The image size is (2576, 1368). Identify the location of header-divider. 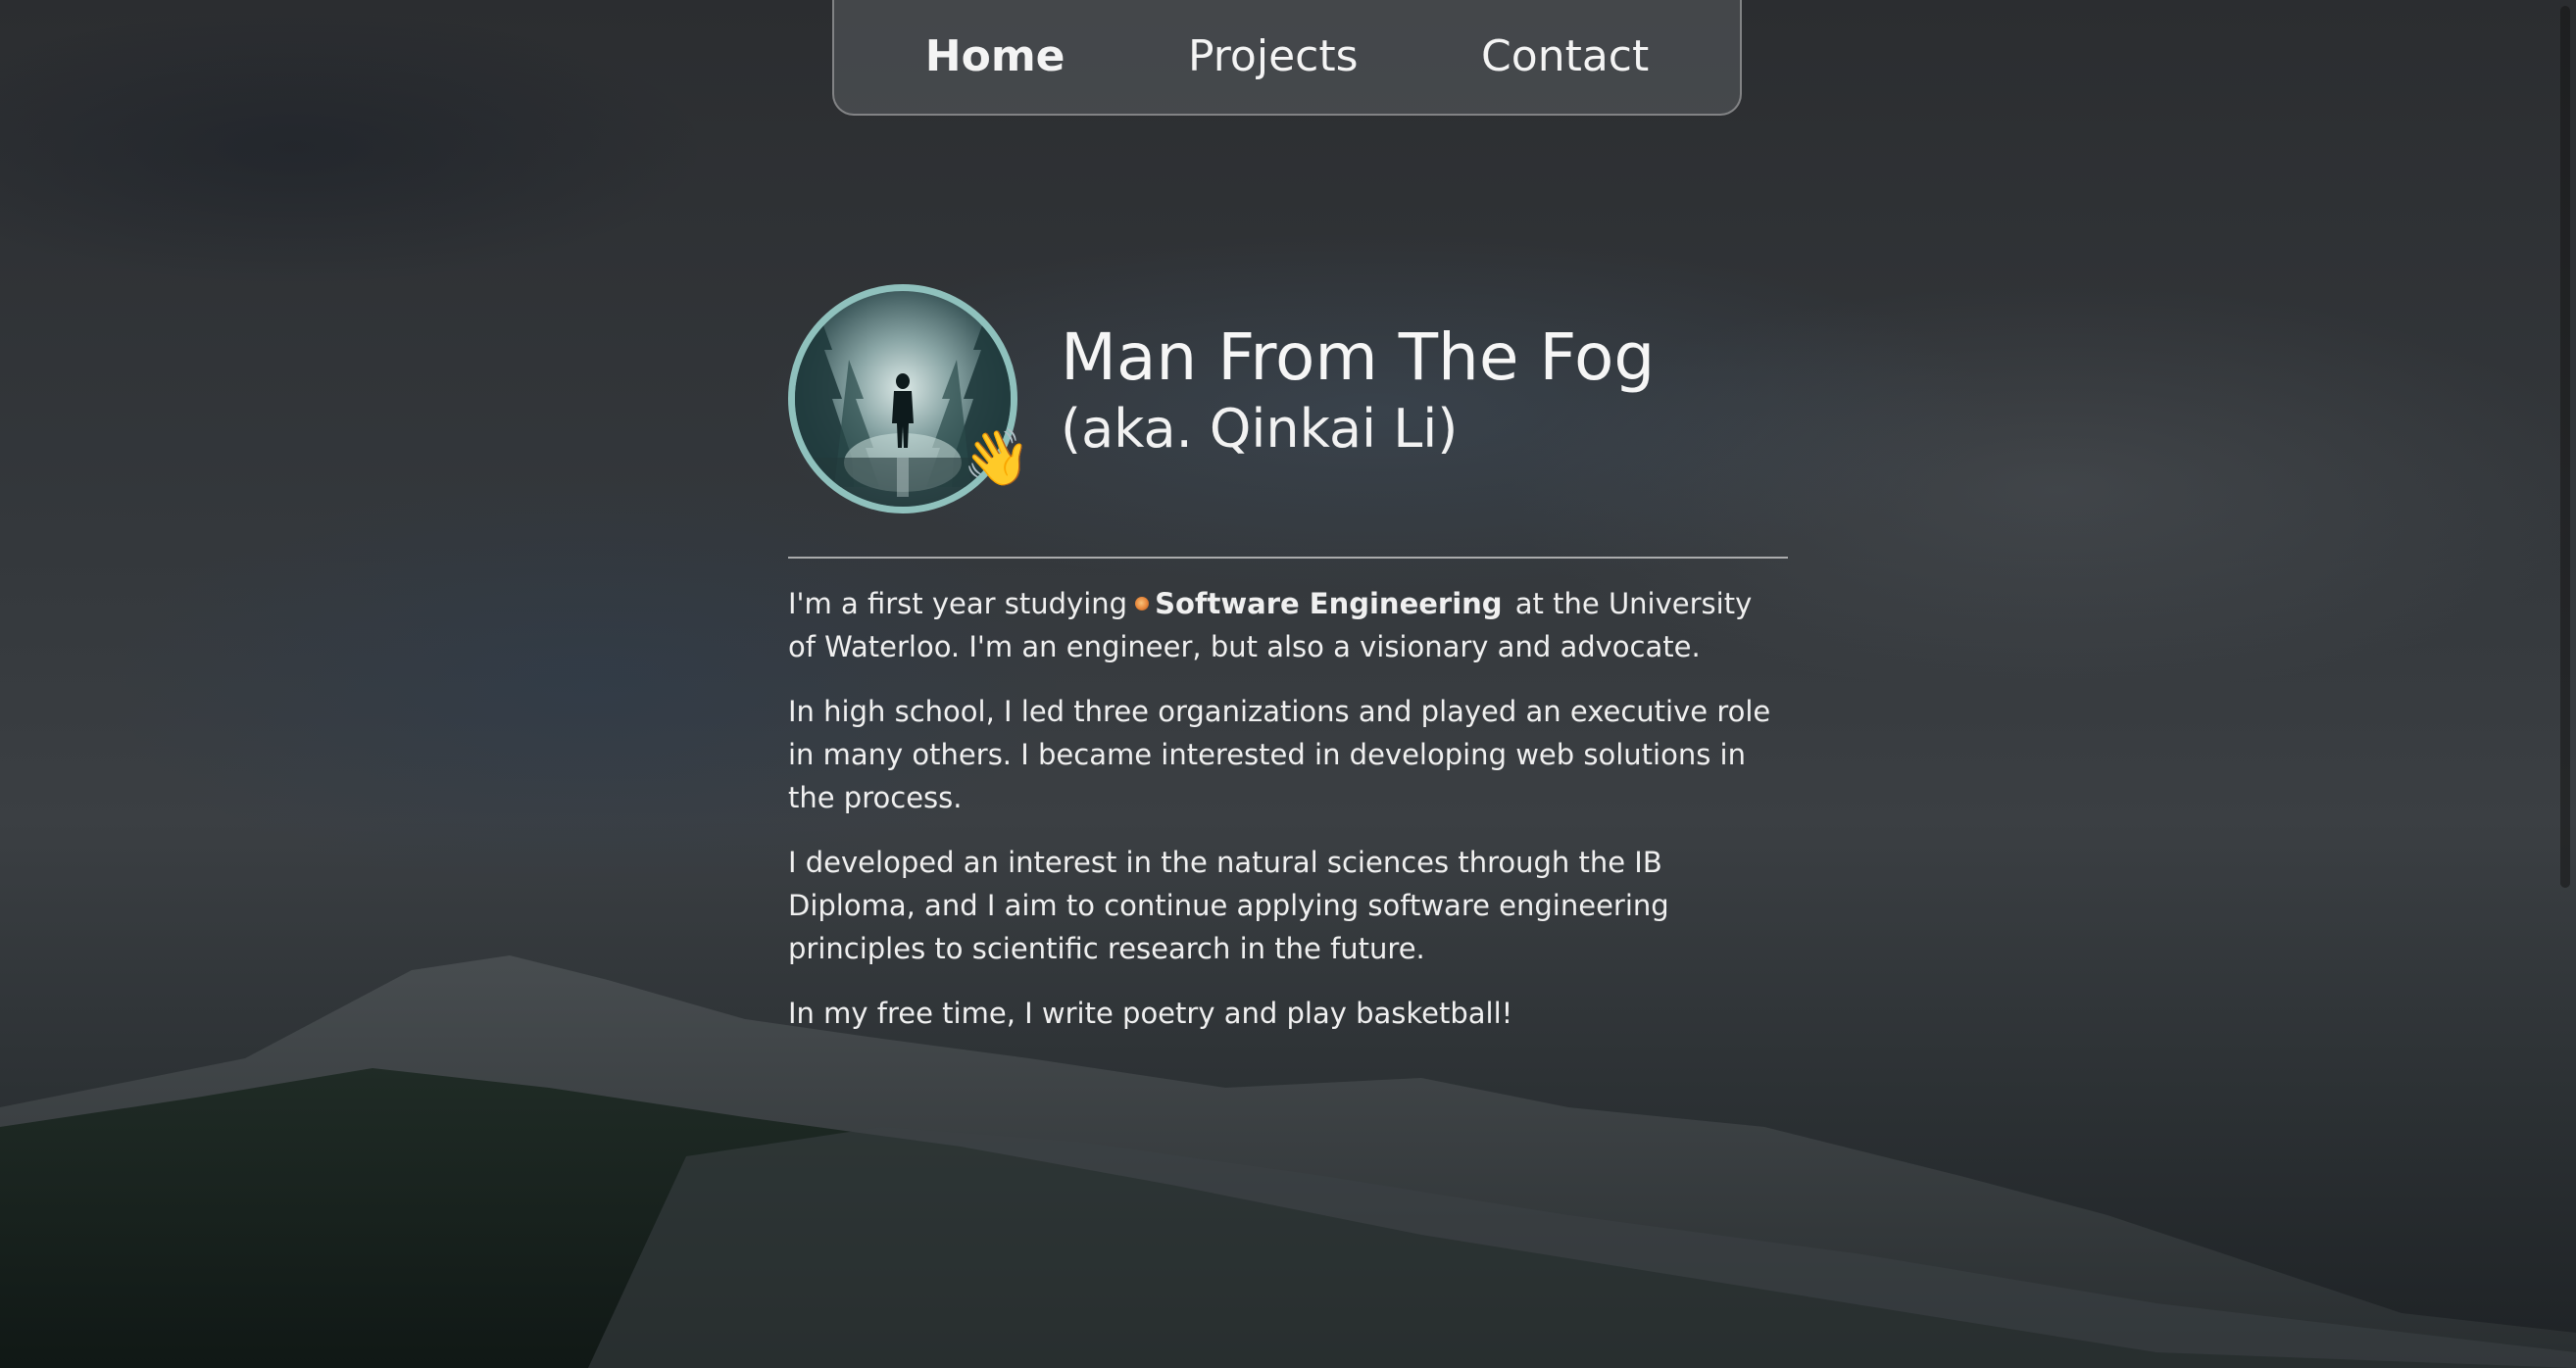
(1288, 558).